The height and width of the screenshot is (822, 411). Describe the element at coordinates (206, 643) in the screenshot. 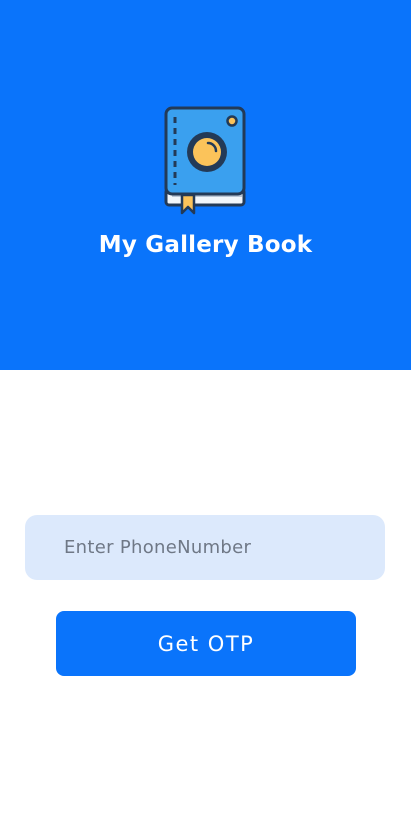

I see `get-otp-button: Get OTP` at that location.